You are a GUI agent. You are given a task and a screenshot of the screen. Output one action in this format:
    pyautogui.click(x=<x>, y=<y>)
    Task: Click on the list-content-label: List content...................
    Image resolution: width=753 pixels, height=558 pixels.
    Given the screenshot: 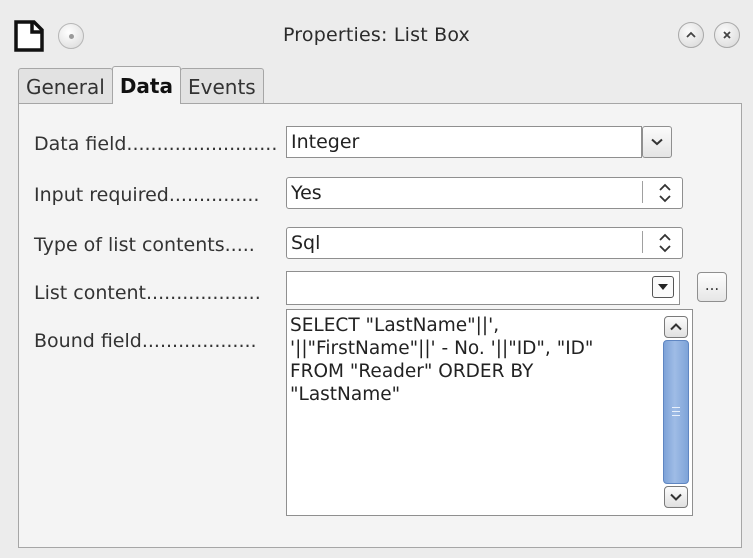 What is the action you would take?
    pyautogui.click(x=147, y=293)
    